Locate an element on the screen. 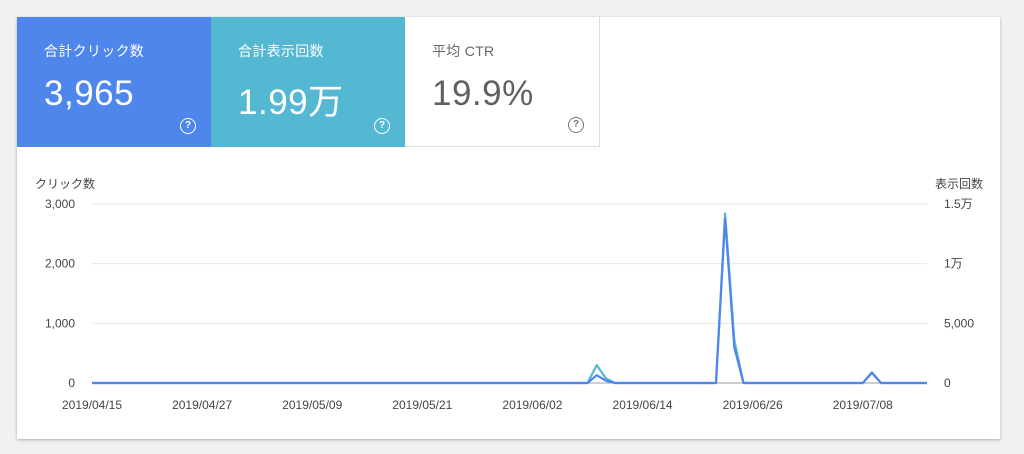 The height and width of the screenshot is (454, 1024). x-tick-label: 2019/06/02 is located at coordinates (532, 405).